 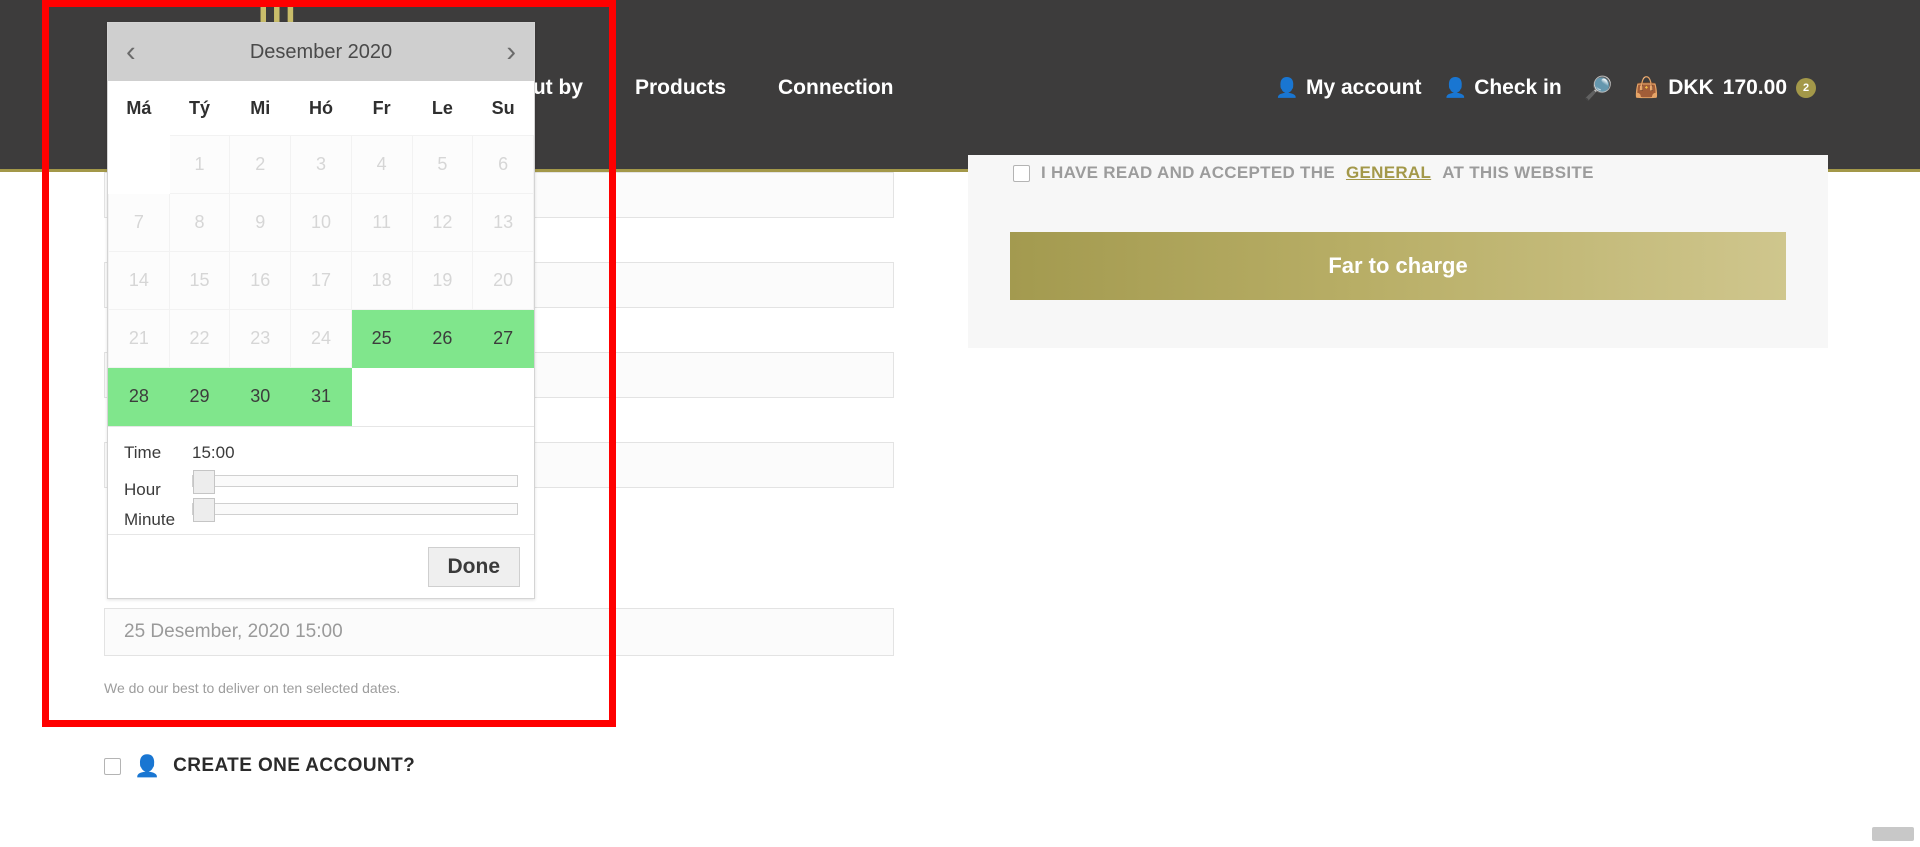 I want to click on calendar-day-9: 9, so click(x=260, y=222).